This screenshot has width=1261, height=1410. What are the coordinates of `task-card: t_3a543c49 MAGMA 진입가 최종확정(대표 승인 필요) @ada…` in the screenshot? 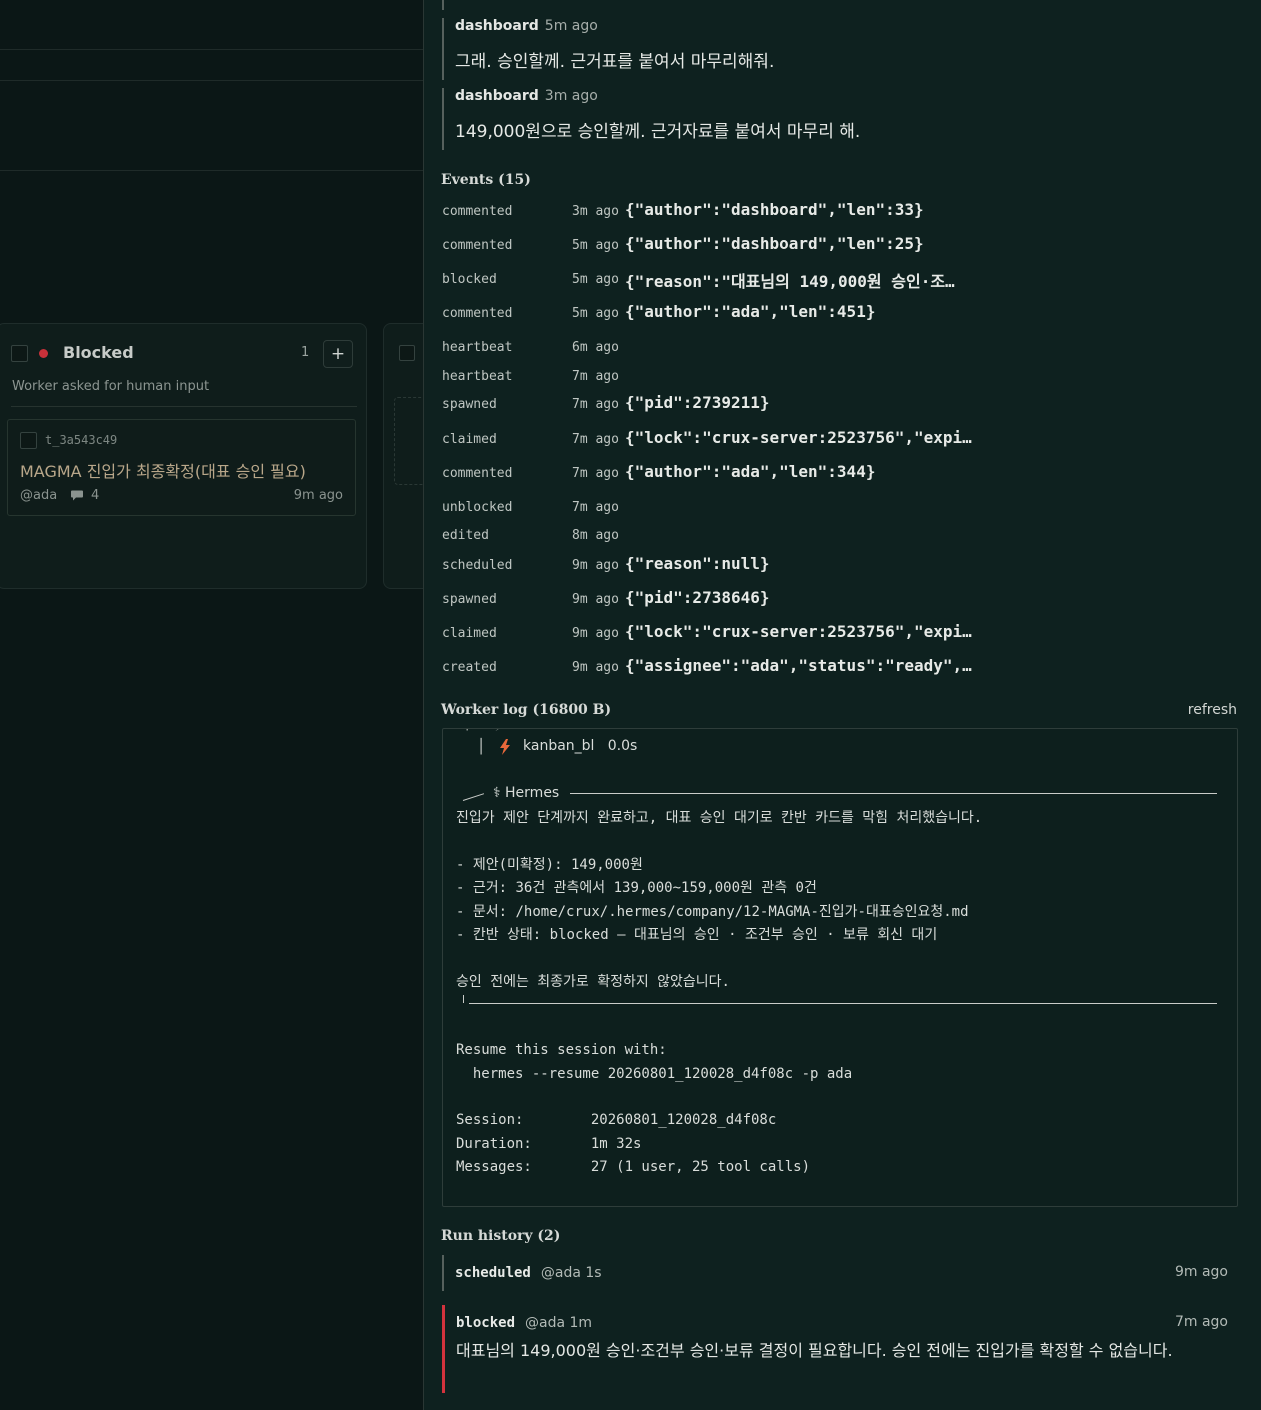 It's located at (181, 467).